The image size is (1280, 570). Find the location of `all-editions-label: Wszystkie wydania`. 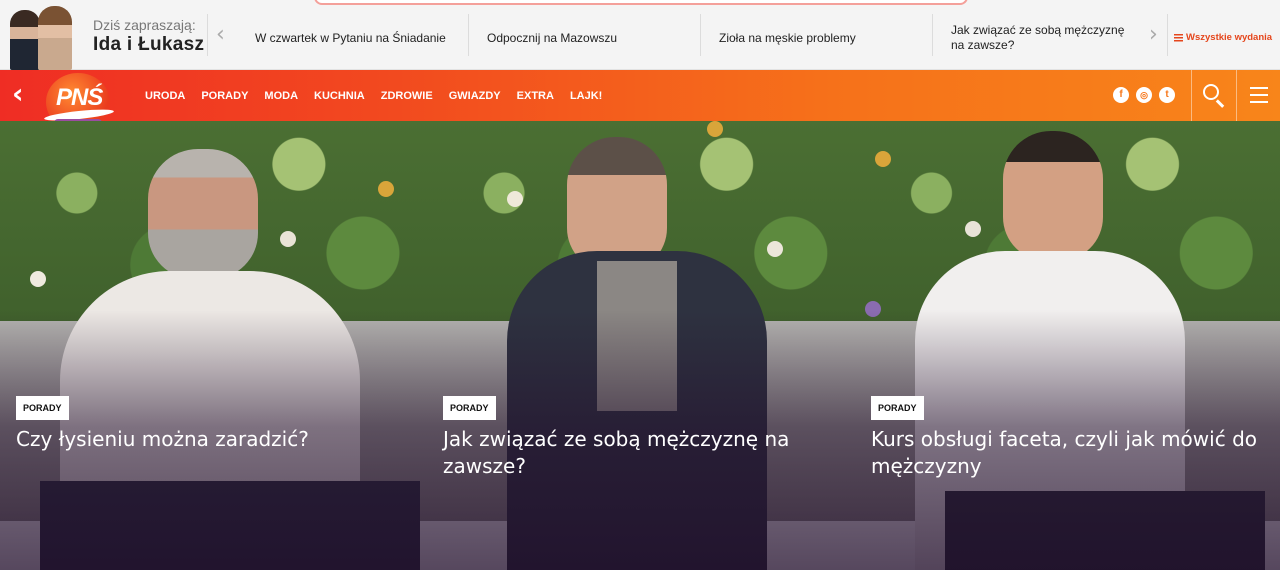

all-editions-label: Wszystkie wydania is located at coordinates (1229, 37).